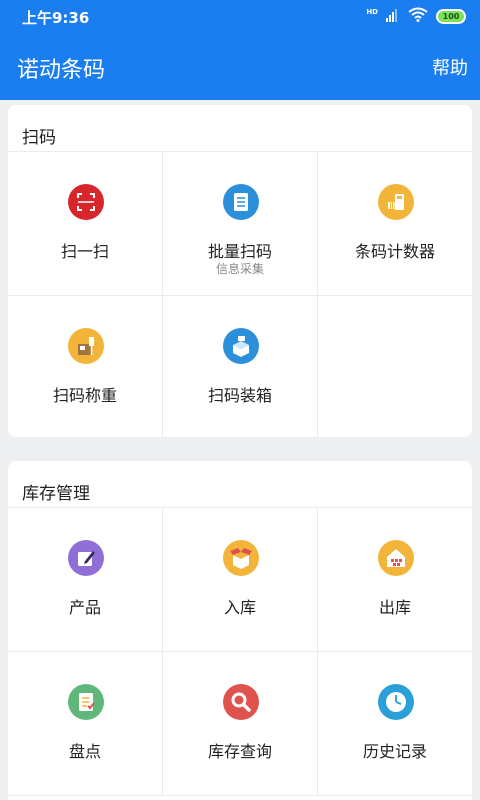 The image size is (480, 800). I want to click on product-edit-icon, so click(86, 558).